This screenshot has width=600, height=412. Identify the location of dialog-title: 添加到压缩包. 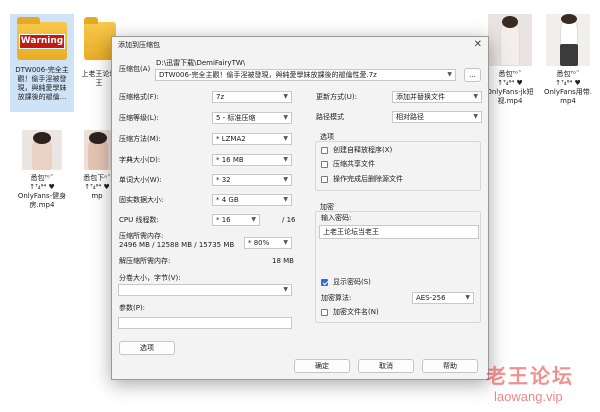
(139, 45).